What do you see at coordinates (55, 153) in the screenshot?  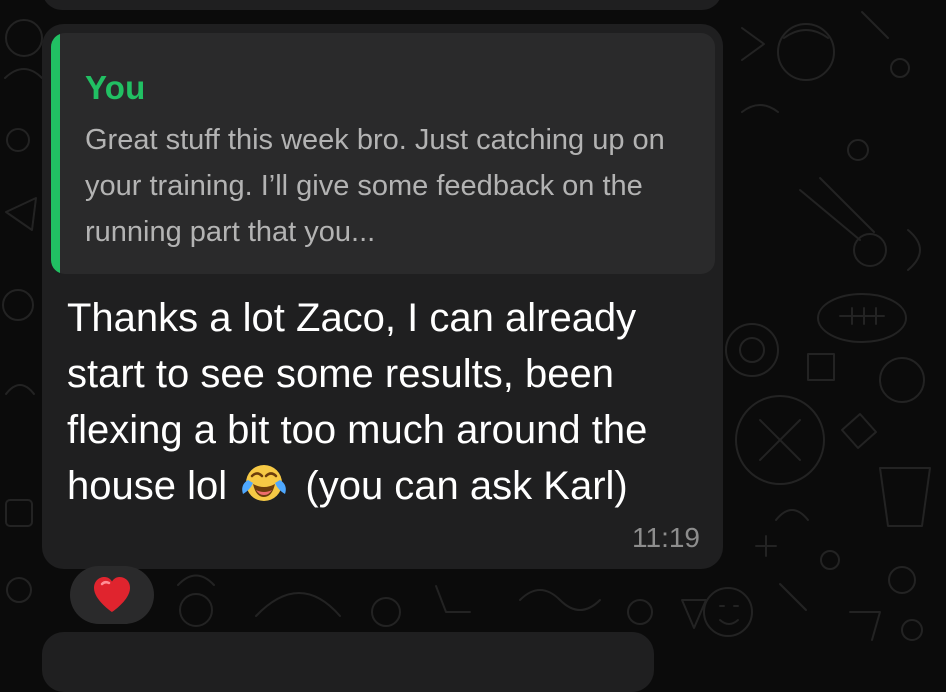 I see `quote-accent-bar` at bounding box center [55, 153].